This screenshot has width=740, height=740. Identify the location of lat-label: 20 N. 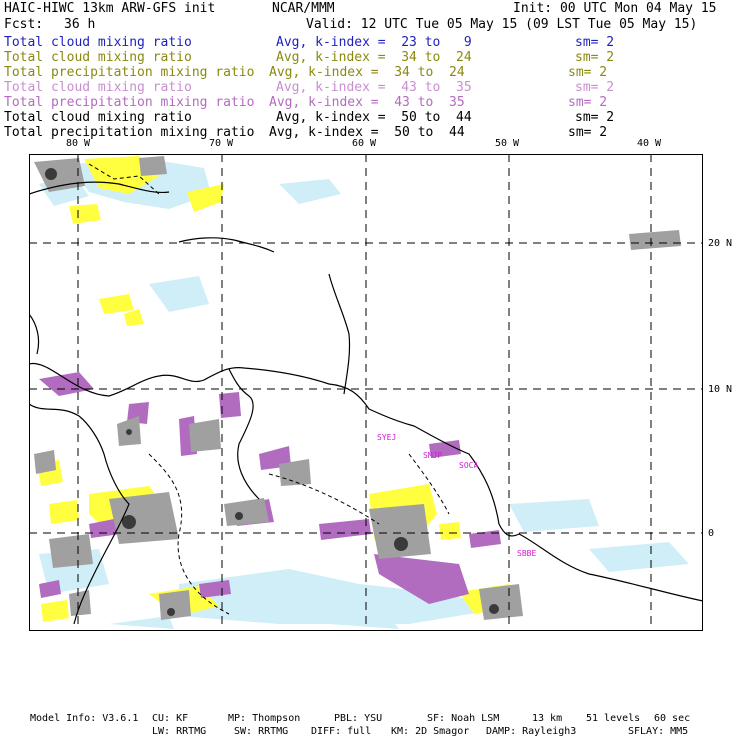
(720, 243).